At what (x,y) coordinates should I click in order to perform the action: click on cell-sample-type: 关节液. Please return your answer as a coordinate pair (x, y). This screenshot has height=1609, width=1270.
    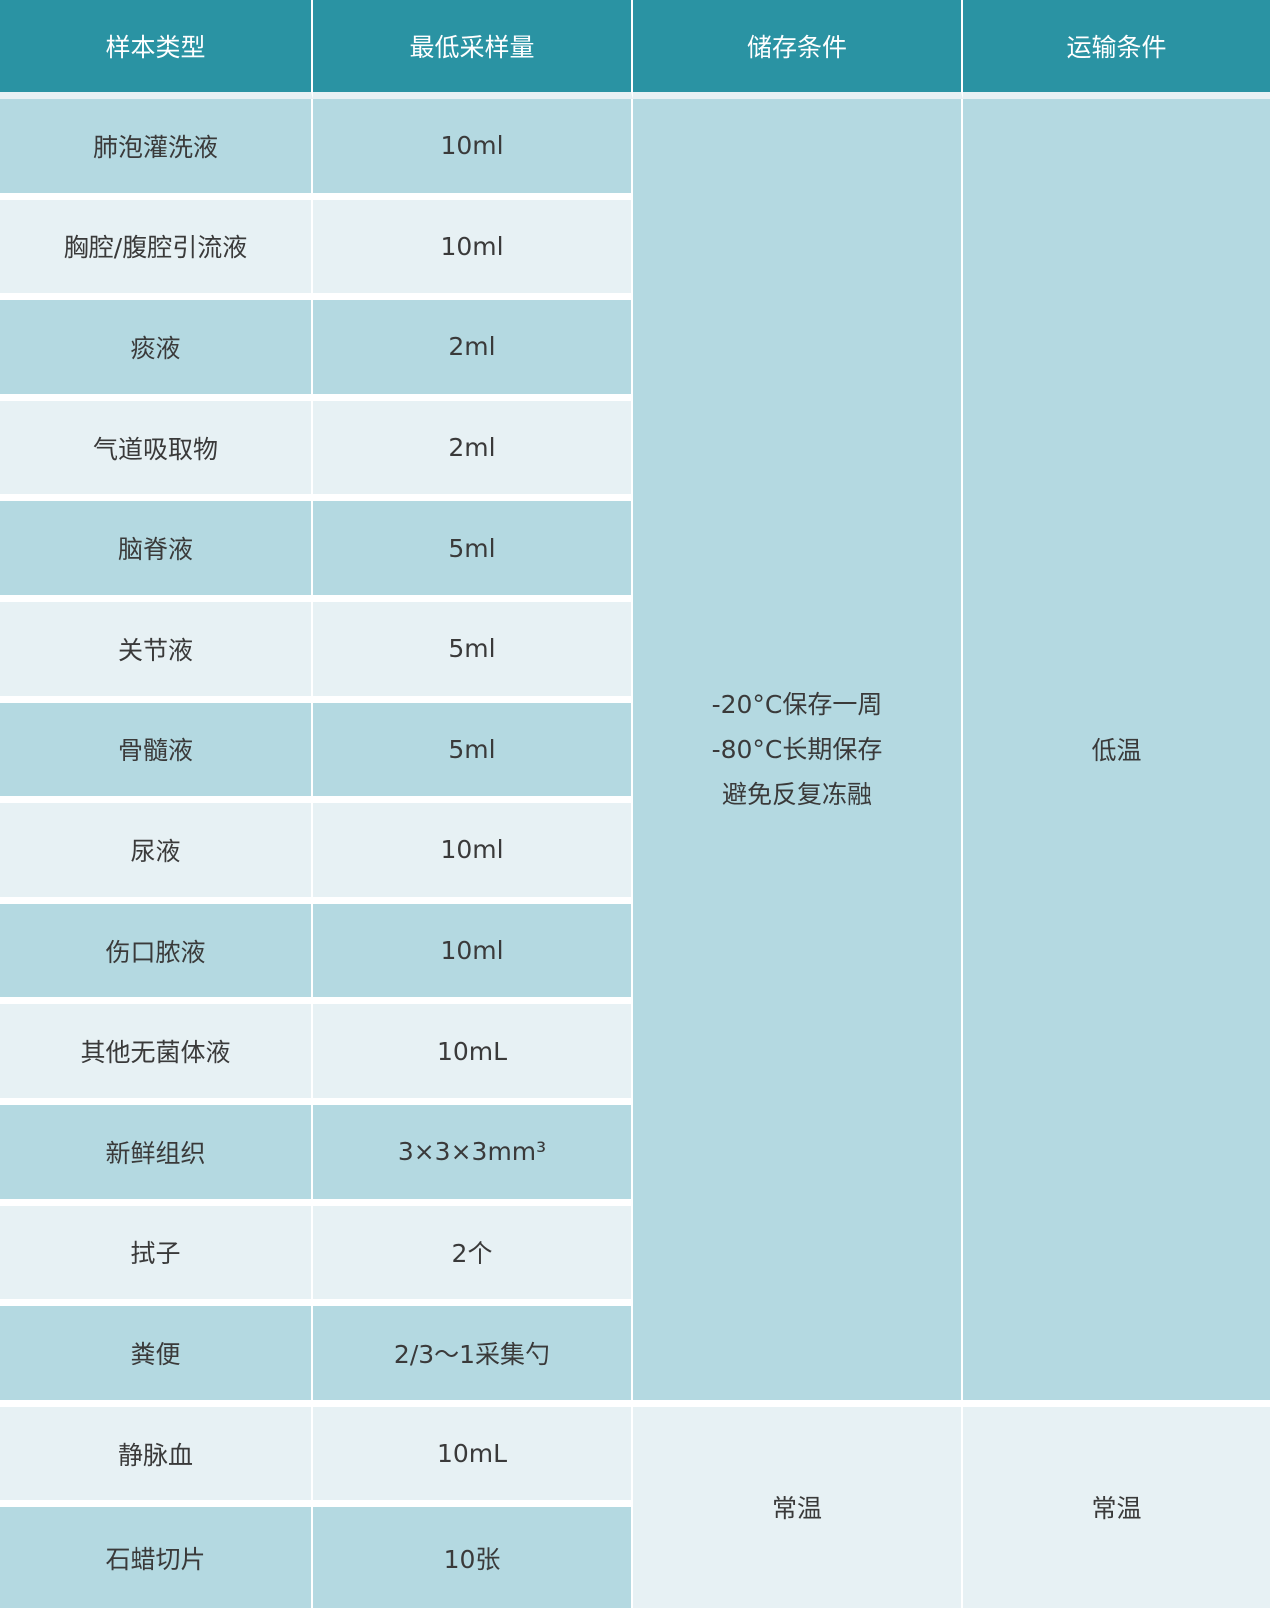
    Looking at the image, I should click on (156, 652).